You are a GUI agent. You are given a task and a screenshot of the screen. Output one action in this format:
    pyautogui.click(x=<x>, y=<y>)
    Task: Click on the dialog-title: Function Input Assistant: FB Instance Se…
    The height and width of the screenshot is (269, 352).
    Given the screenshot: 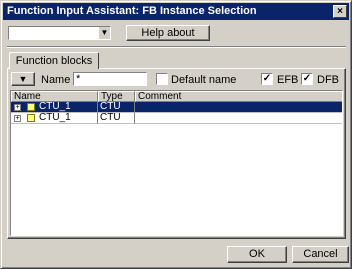 What is the action you would take?
    pyautogui.click(x=132, y=11)
    